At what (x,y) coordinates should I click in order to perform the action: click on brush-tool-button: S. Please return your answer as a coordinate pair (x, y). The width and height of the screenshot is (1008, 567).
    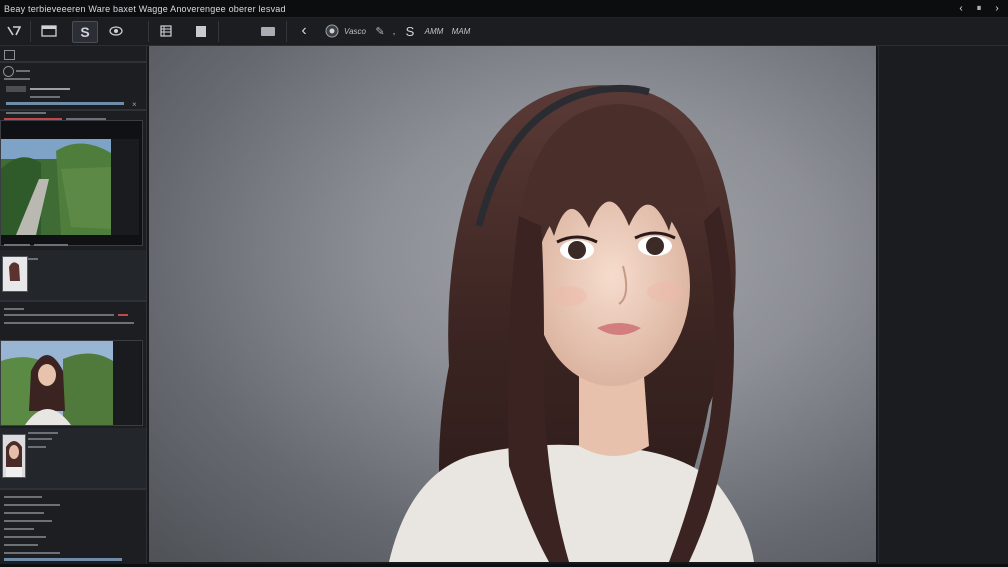
    Looking at the image, I should click on (85, 32).